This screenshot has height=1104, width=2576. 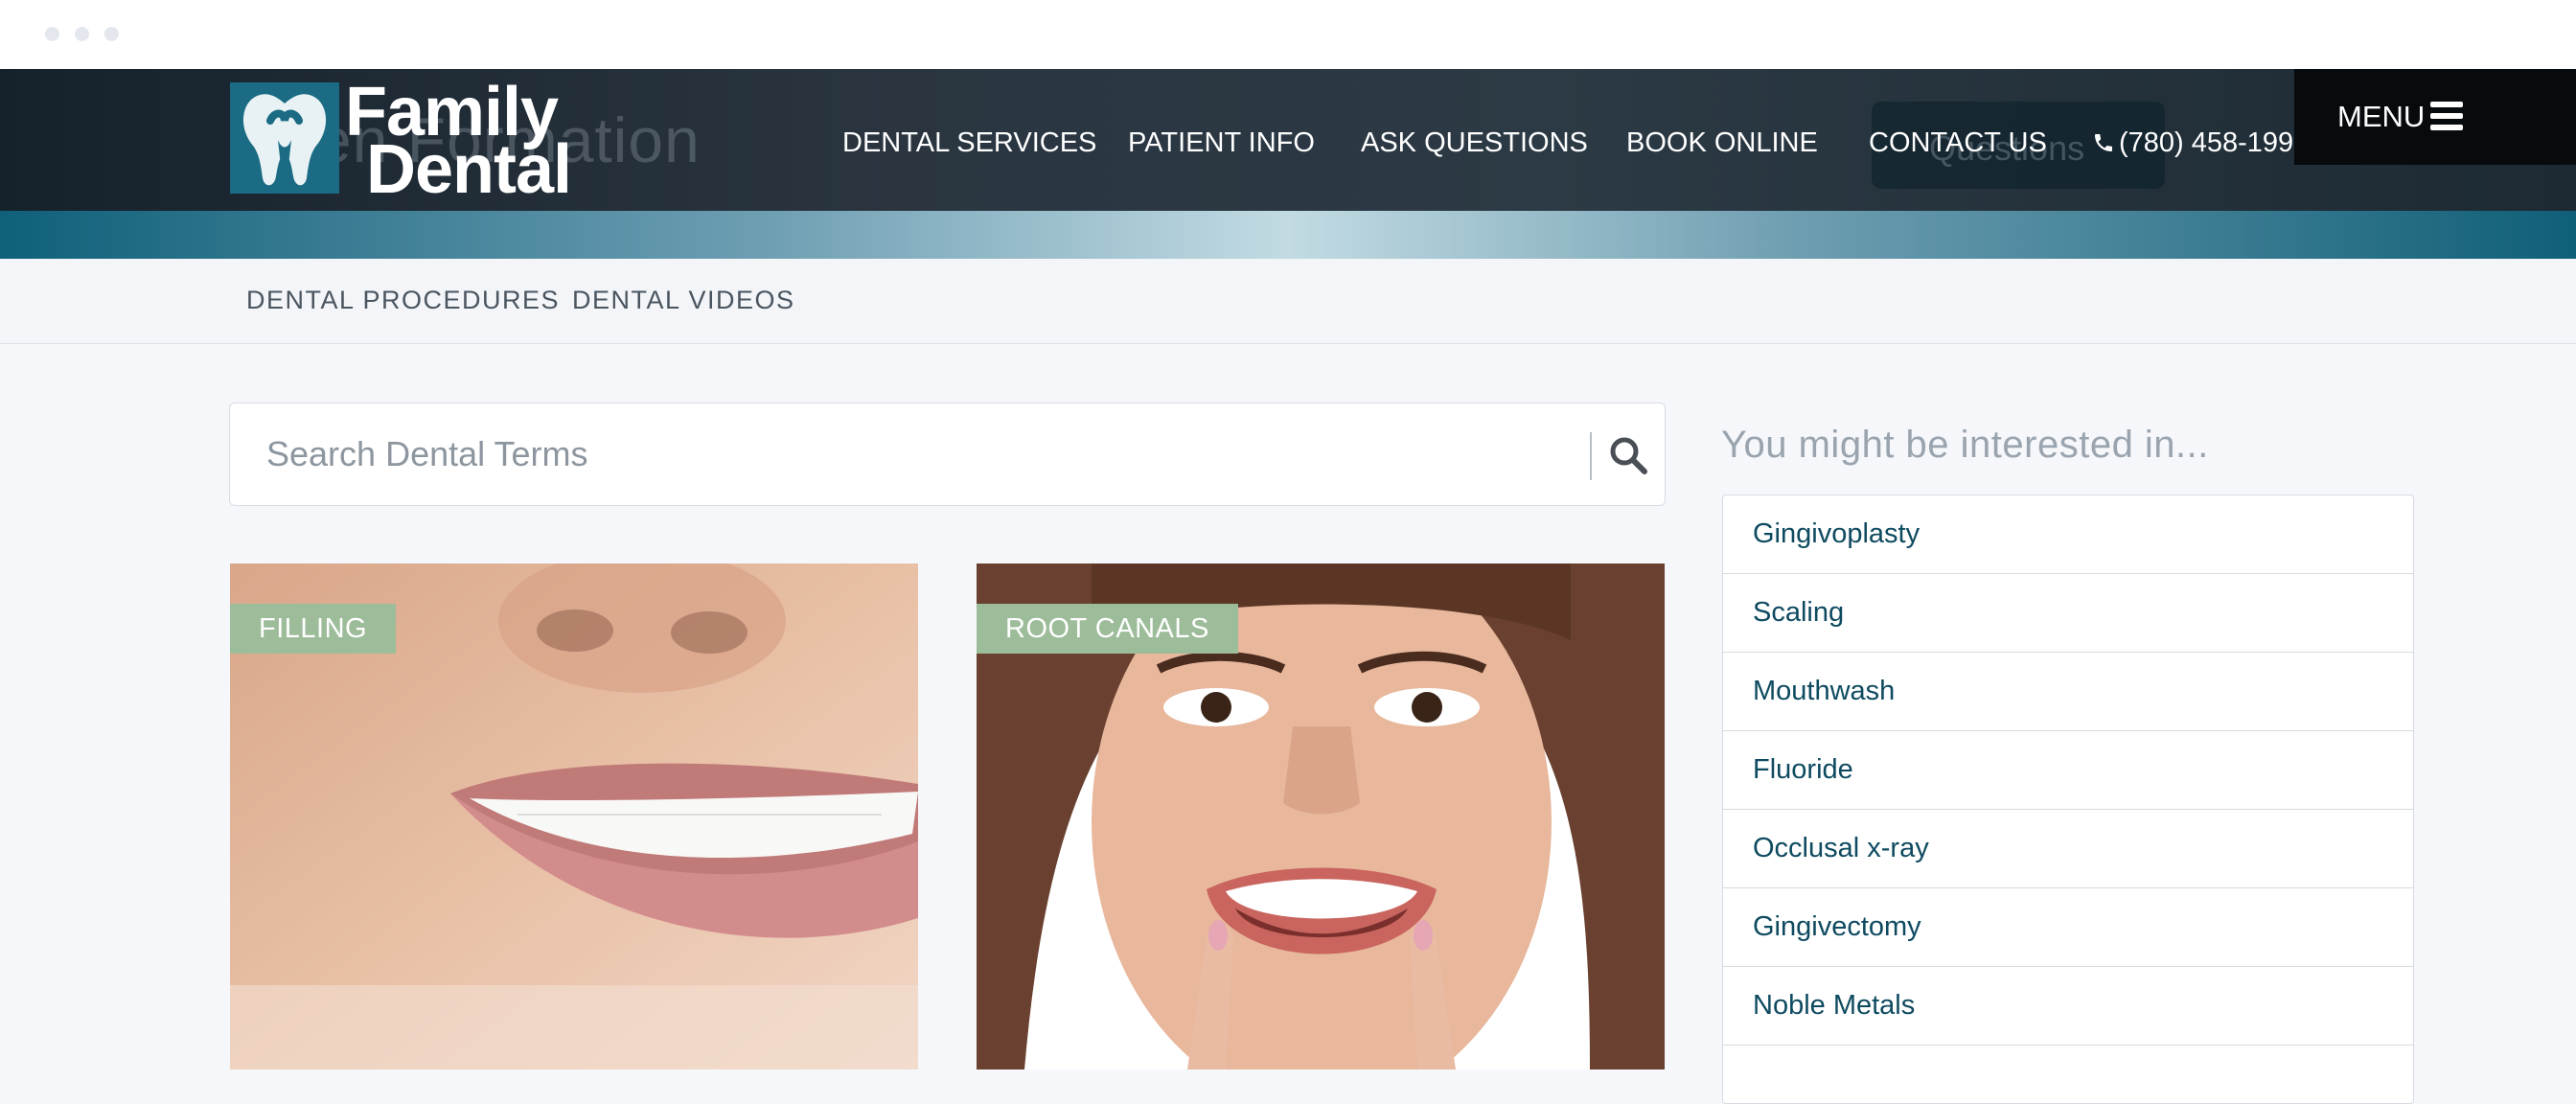 What do you see at coordinates (1288, 34) in the screenshot?
I see `browser-chrome` at bounding box center [1288, 34].